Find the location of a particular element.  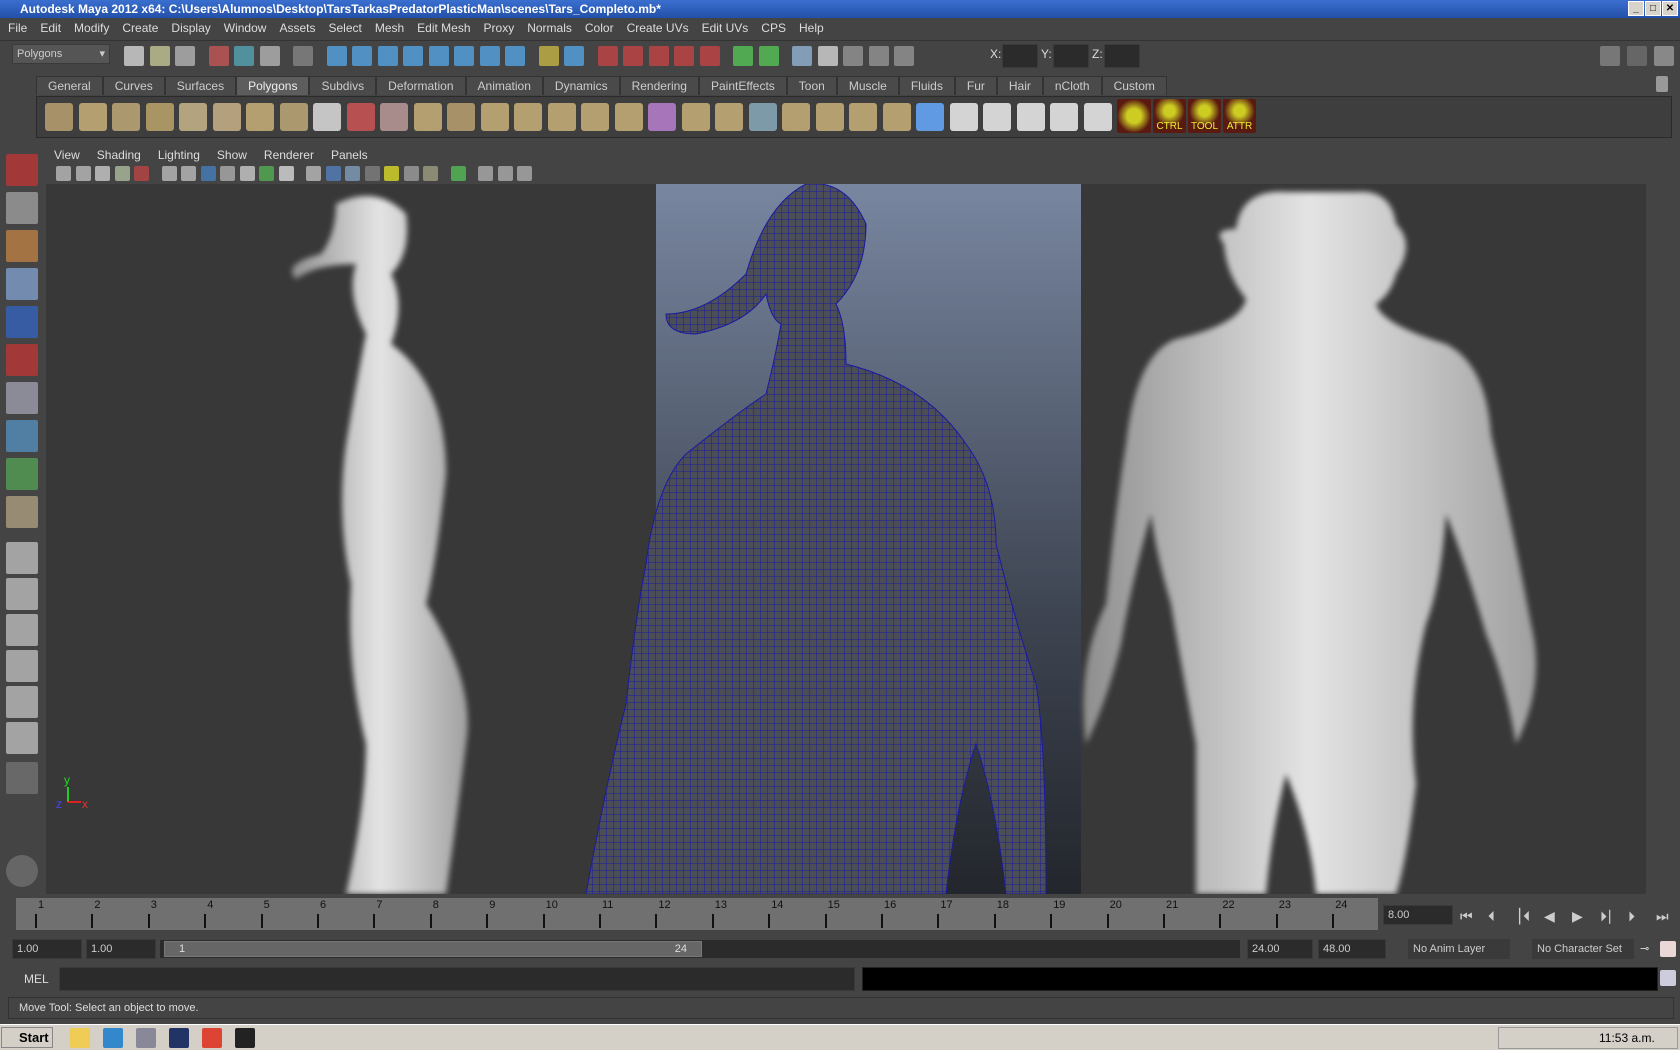

shelf-tab-hair: Hair is located at coordinates (1019, 85).